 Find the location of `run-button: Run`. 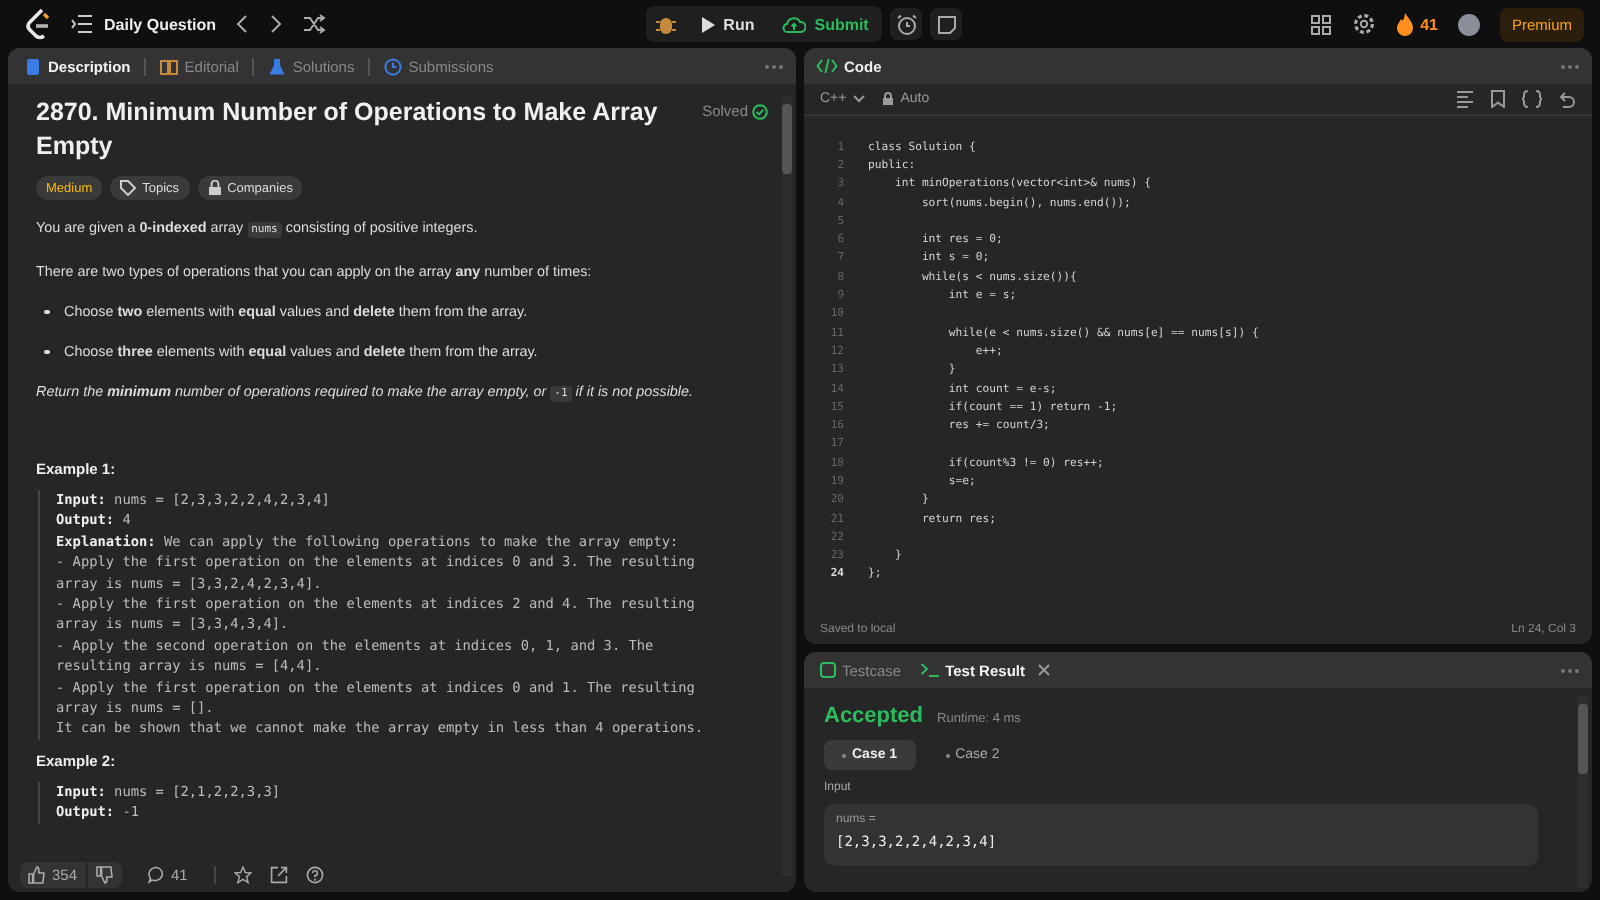

run-button: Run is located at coordinates (727, 24).